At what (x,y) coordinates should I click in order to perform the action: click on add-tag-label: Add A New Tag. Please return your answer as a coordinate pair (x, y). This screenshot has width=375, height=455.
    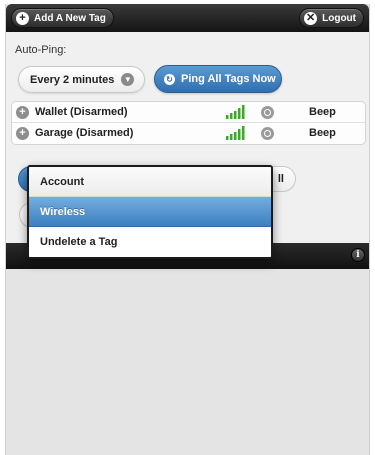
    Looking at the image, I should click on (70, 18).